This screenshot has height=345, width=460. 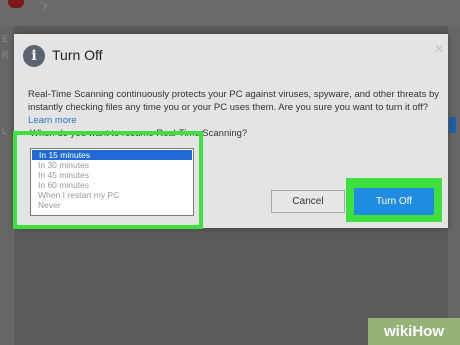 I want to click on wikihow-watermark: wikiHow, so click(x=414, y=331).